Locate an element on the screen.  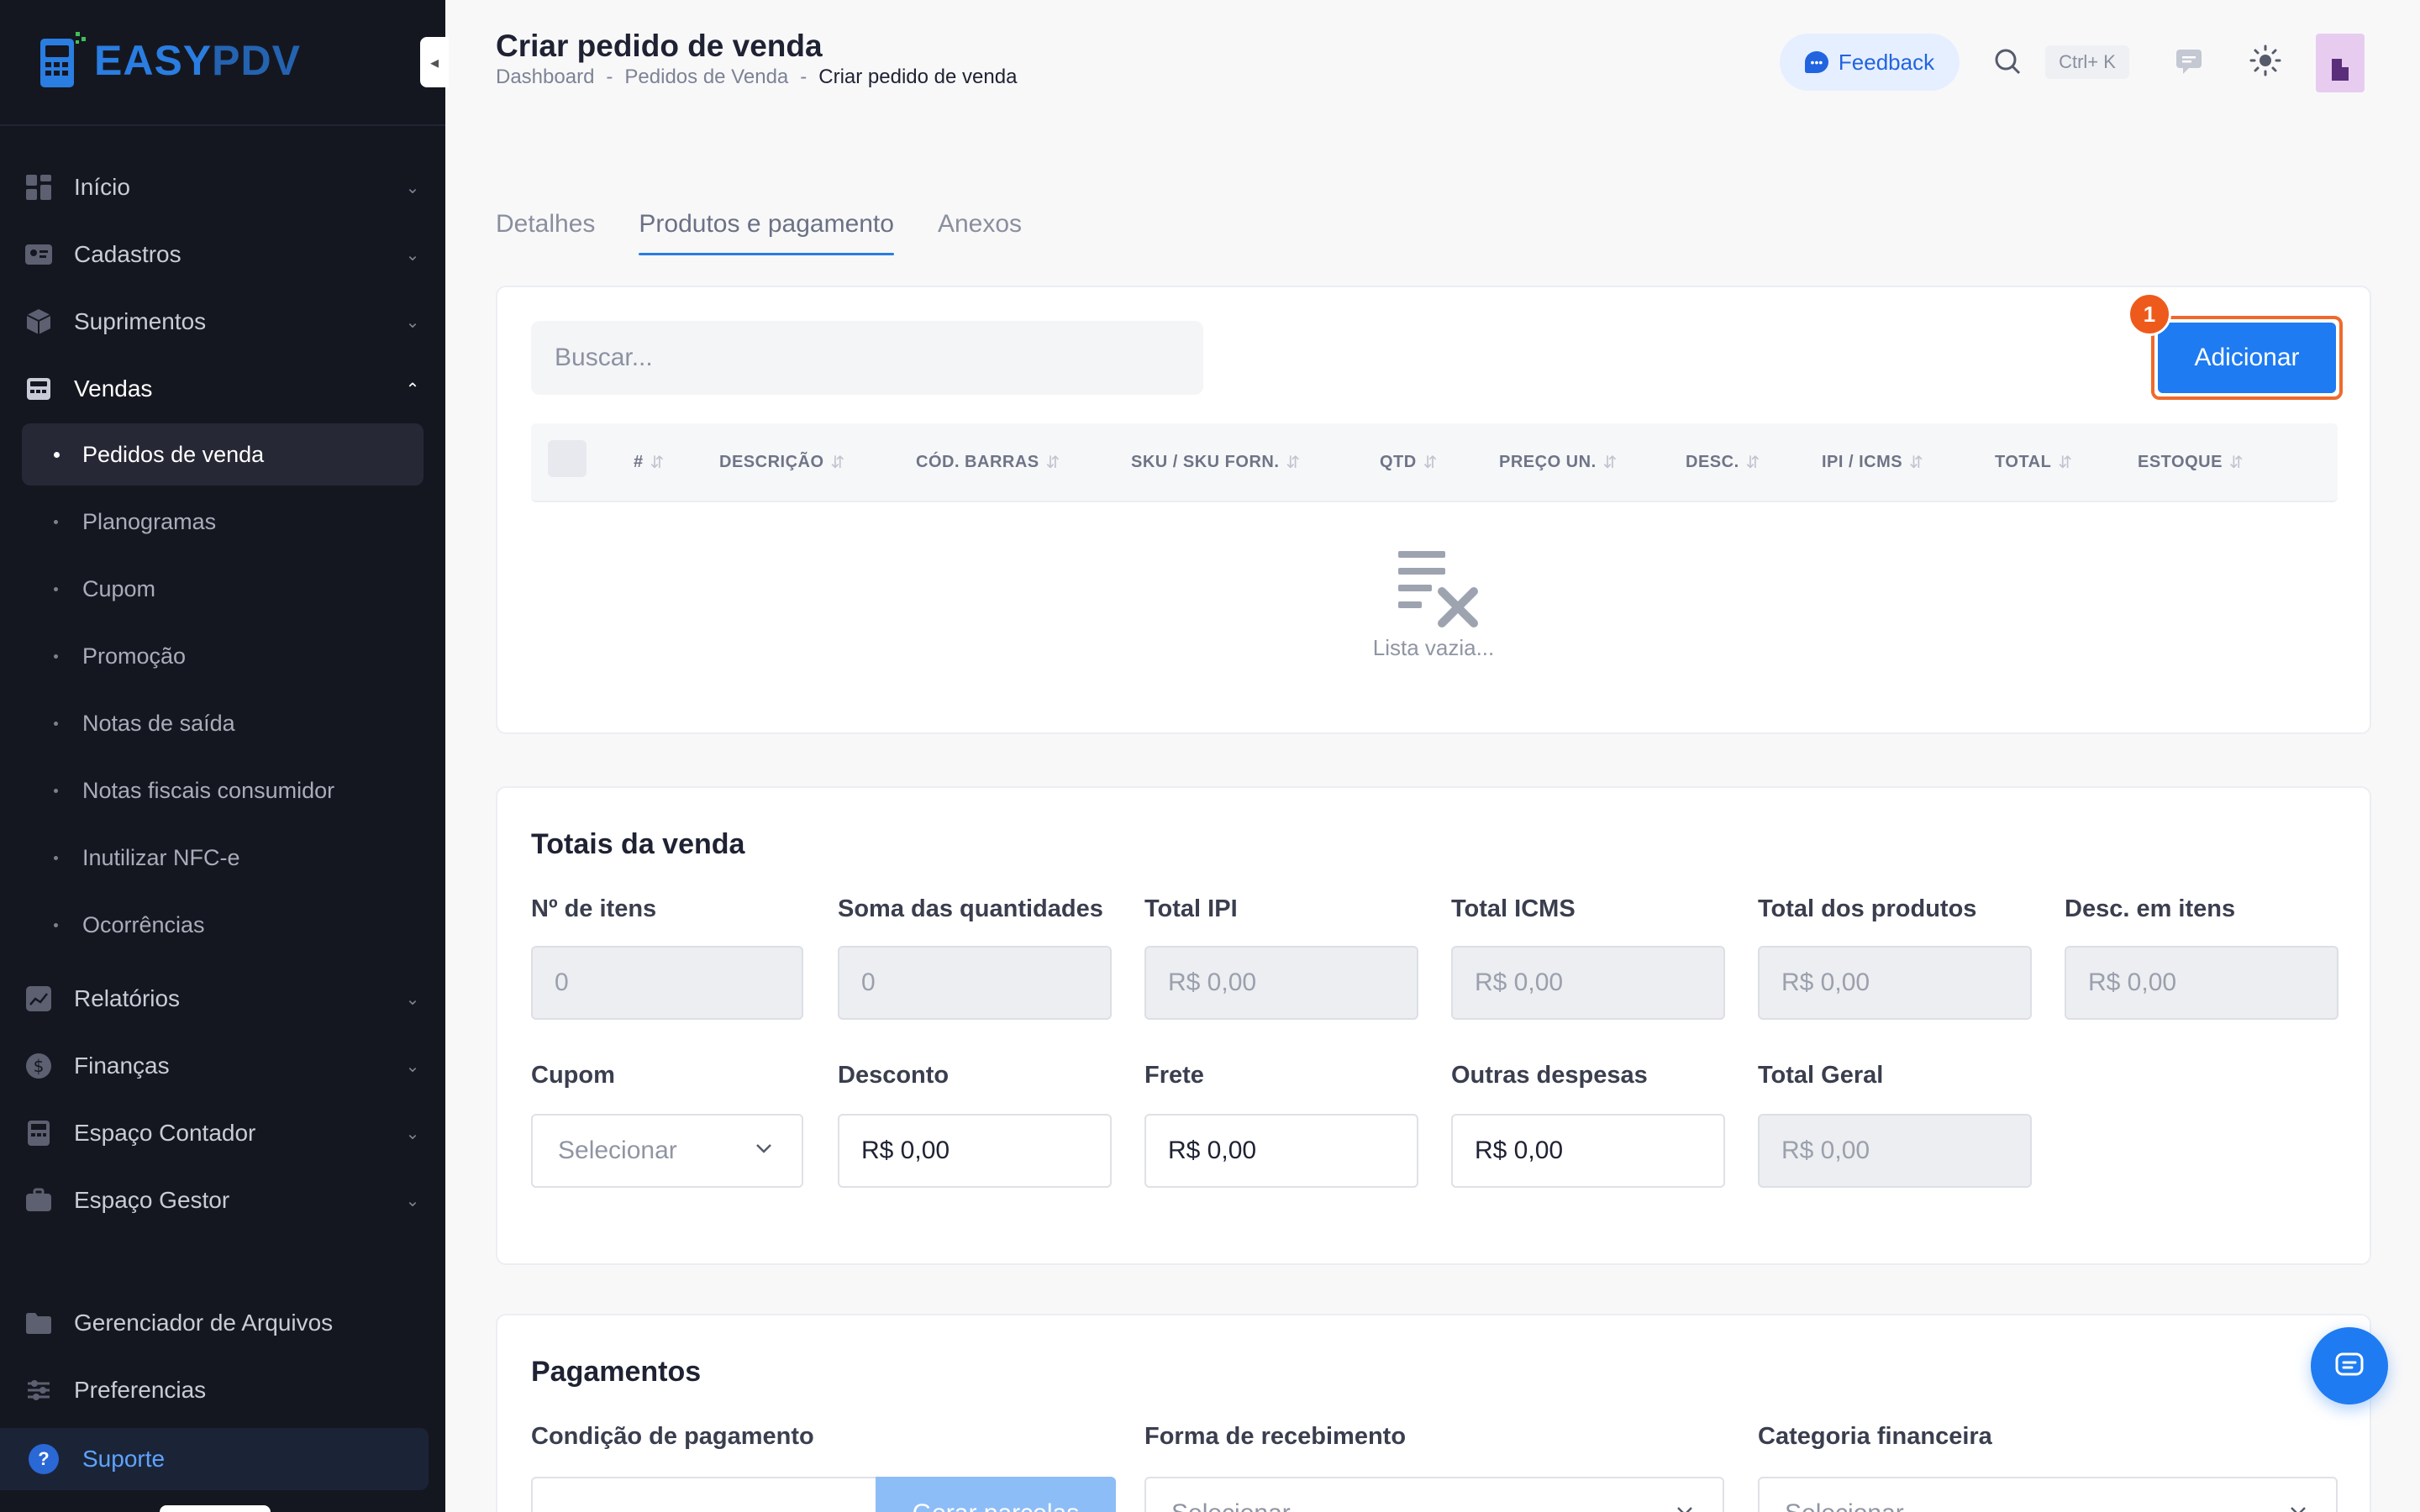
sidebar-divider is located at coordinates (223, 125).